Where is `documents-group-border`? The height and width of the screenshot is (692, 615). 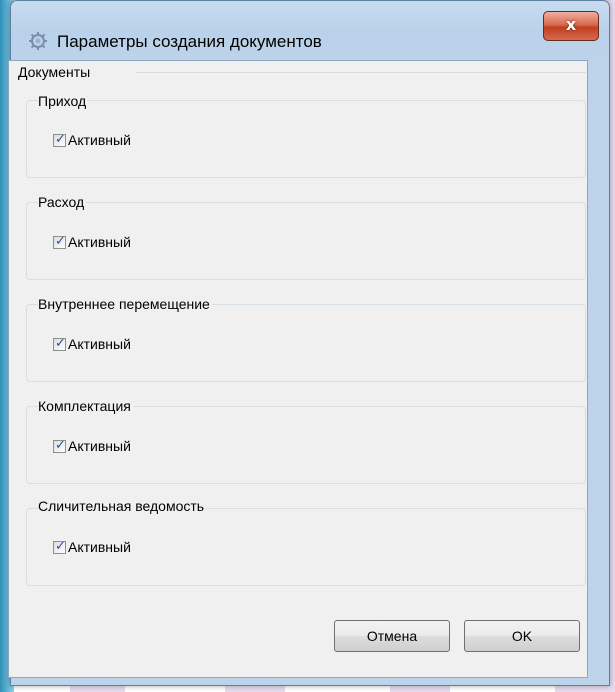
documents-group-border is located at coordinates (361, 72).